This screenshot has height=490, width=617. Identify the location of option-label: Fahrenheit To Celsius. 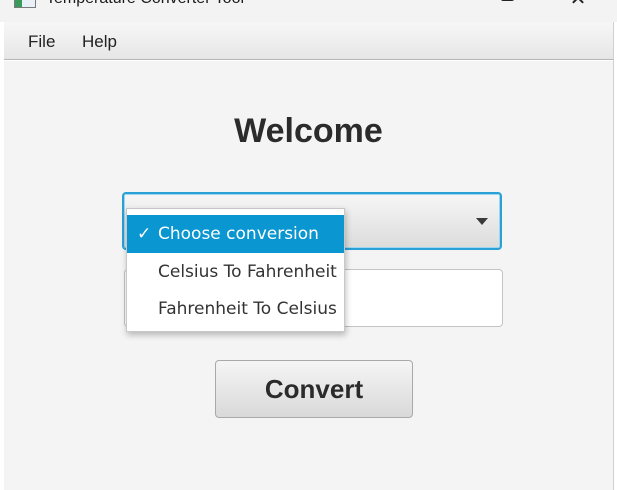
(247, 309).